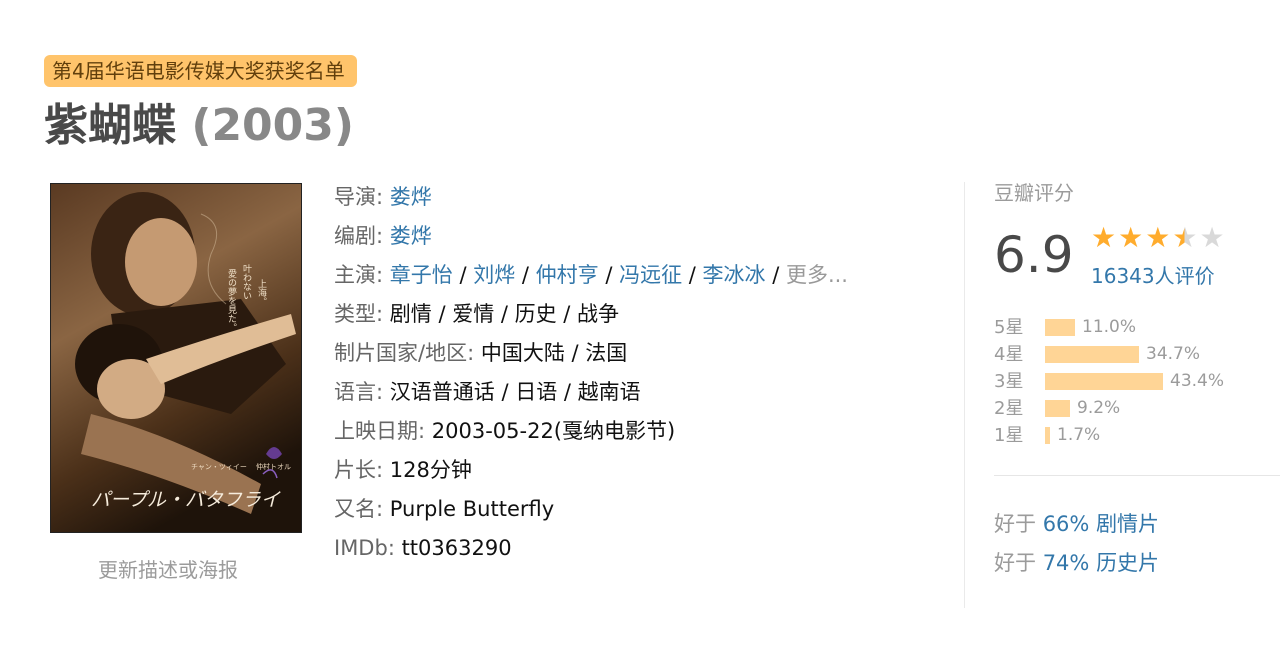 This screenshot has height=649, width=1280. Describe the element at coordinates (494, 275) in the screenshot. I see `cast-link: 刘烨` at that location.